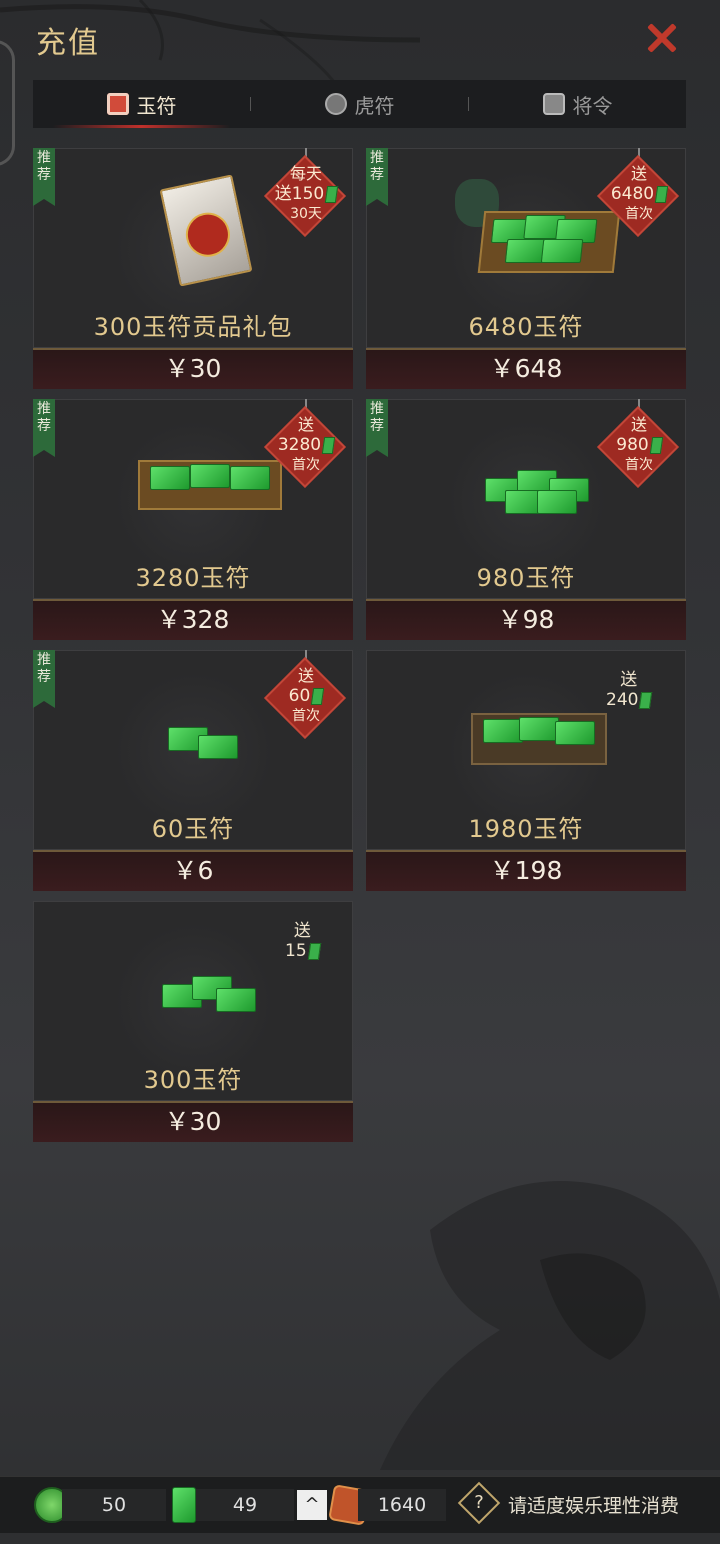 The width and height of the screenshot is (720, 1544). Describe the element at coordinates (156, 105) in the screenshot. I see `tab-label: 玉符` at that location.